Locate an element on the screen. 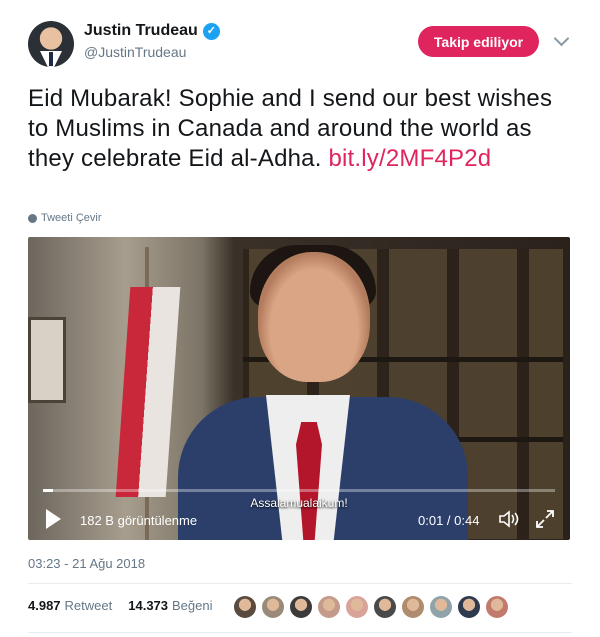 The width and height of the screenshot is (600, 637). play-icon is located at coordinates (53, 519).